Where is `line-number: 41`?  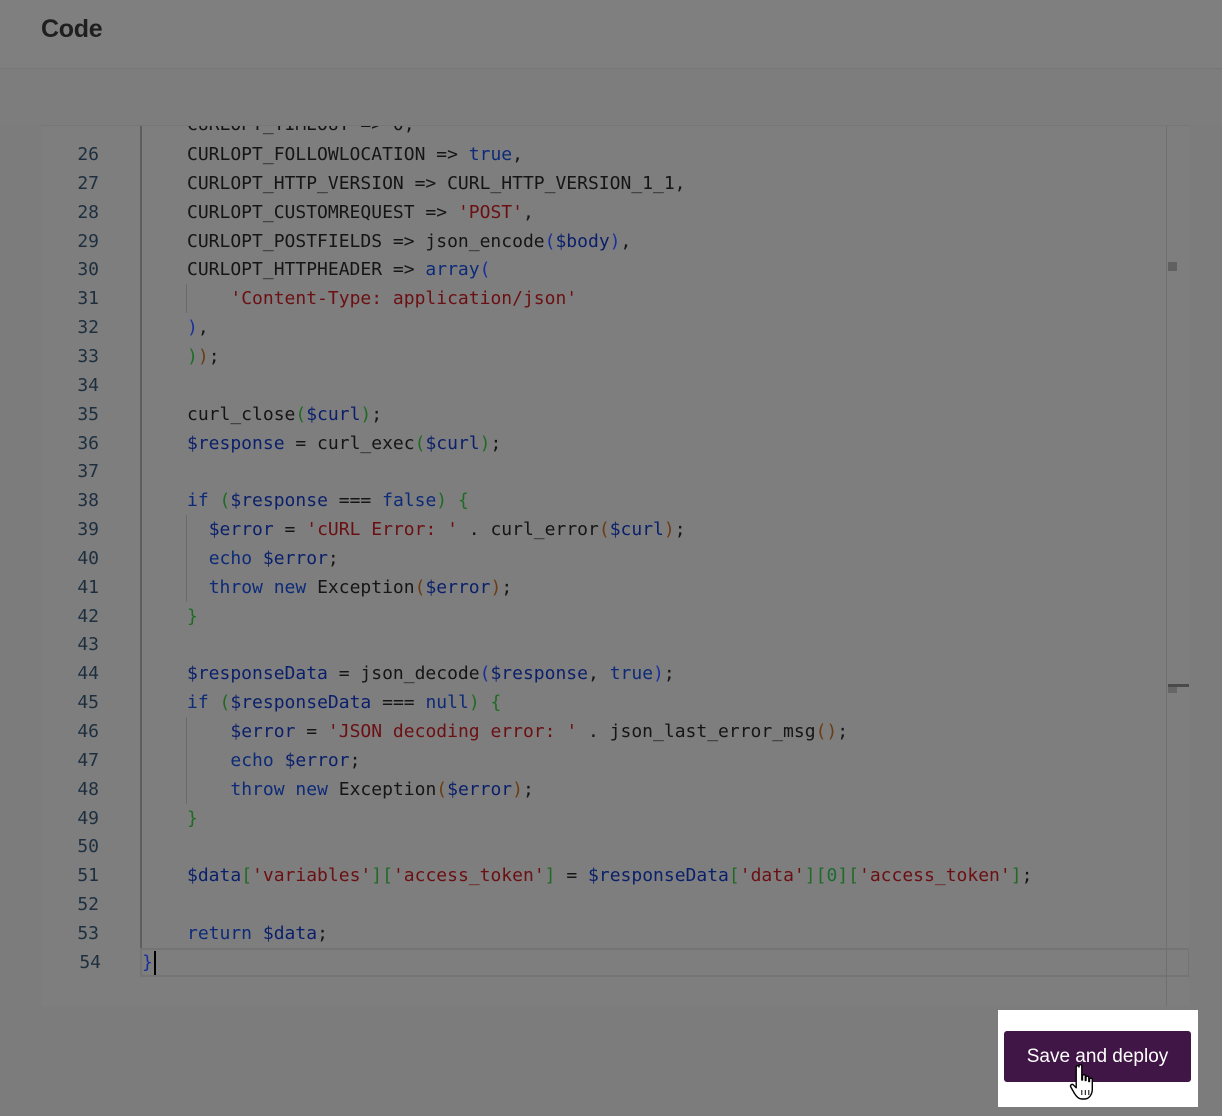 line-number: 41 is located at coordinates (88, 587).